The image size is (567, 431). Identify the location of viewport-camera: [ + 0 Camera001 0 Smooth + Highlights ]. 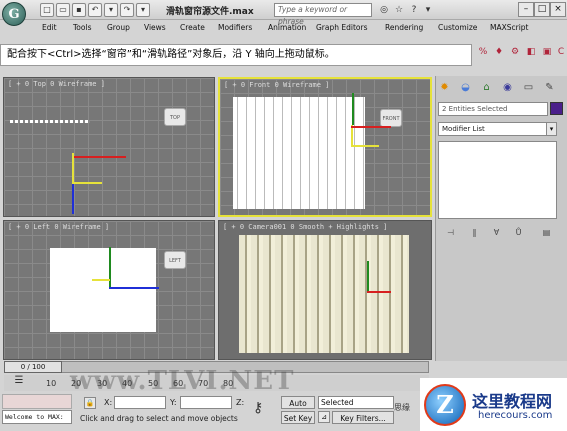
(325, 290).